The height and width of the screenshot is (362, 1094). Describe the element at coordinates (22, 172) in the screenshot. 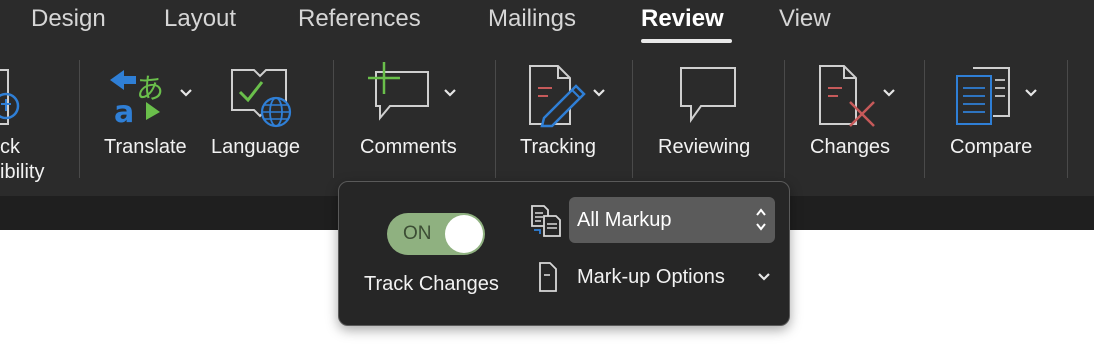

I see `check-accessibility-label-line2: ibility` at that location.